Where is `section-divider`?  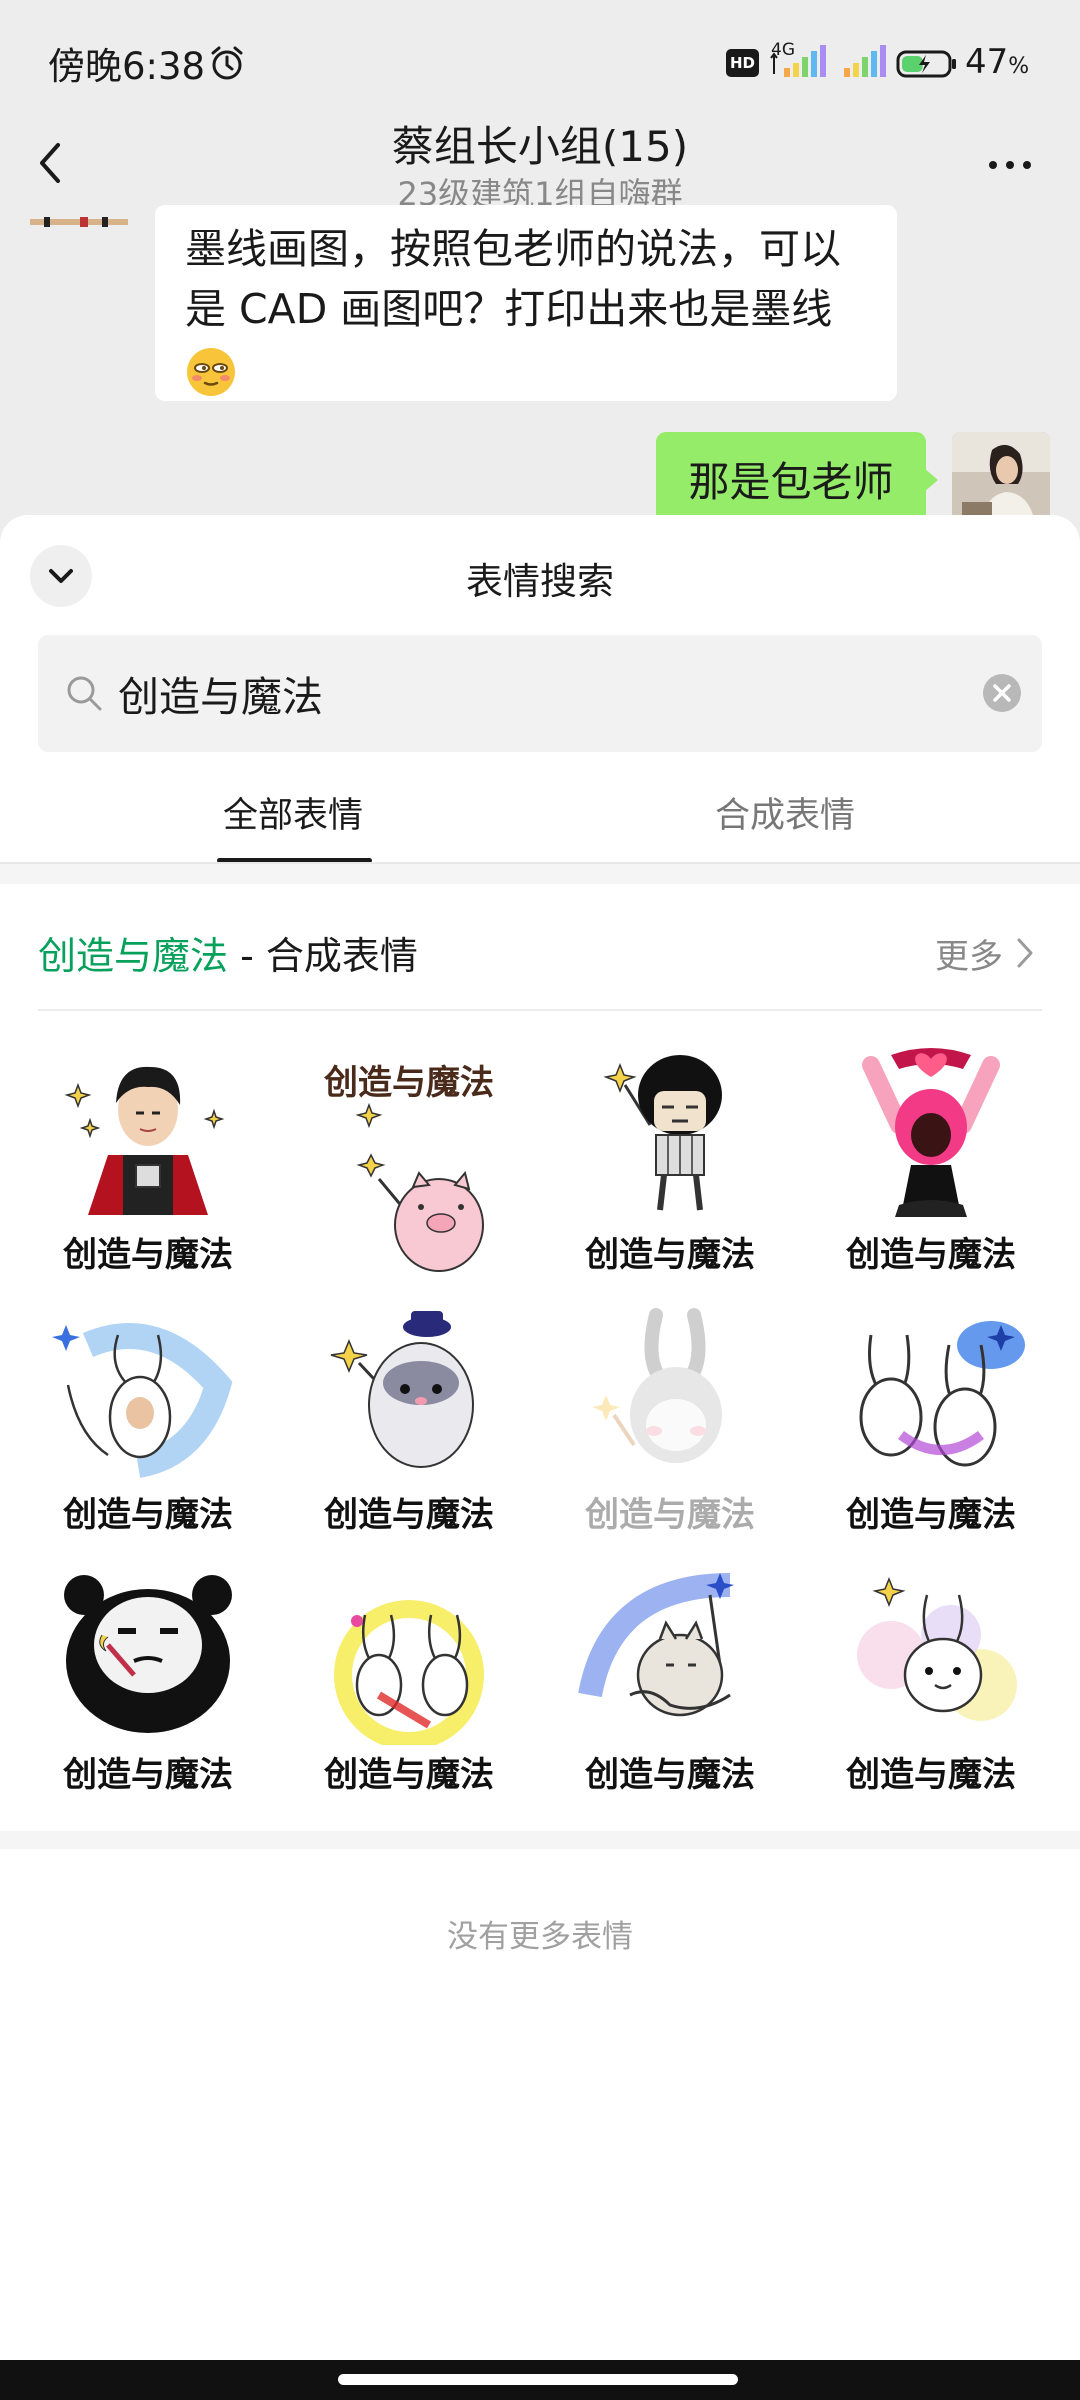 section-divider is located at coordinates (540, 1010).